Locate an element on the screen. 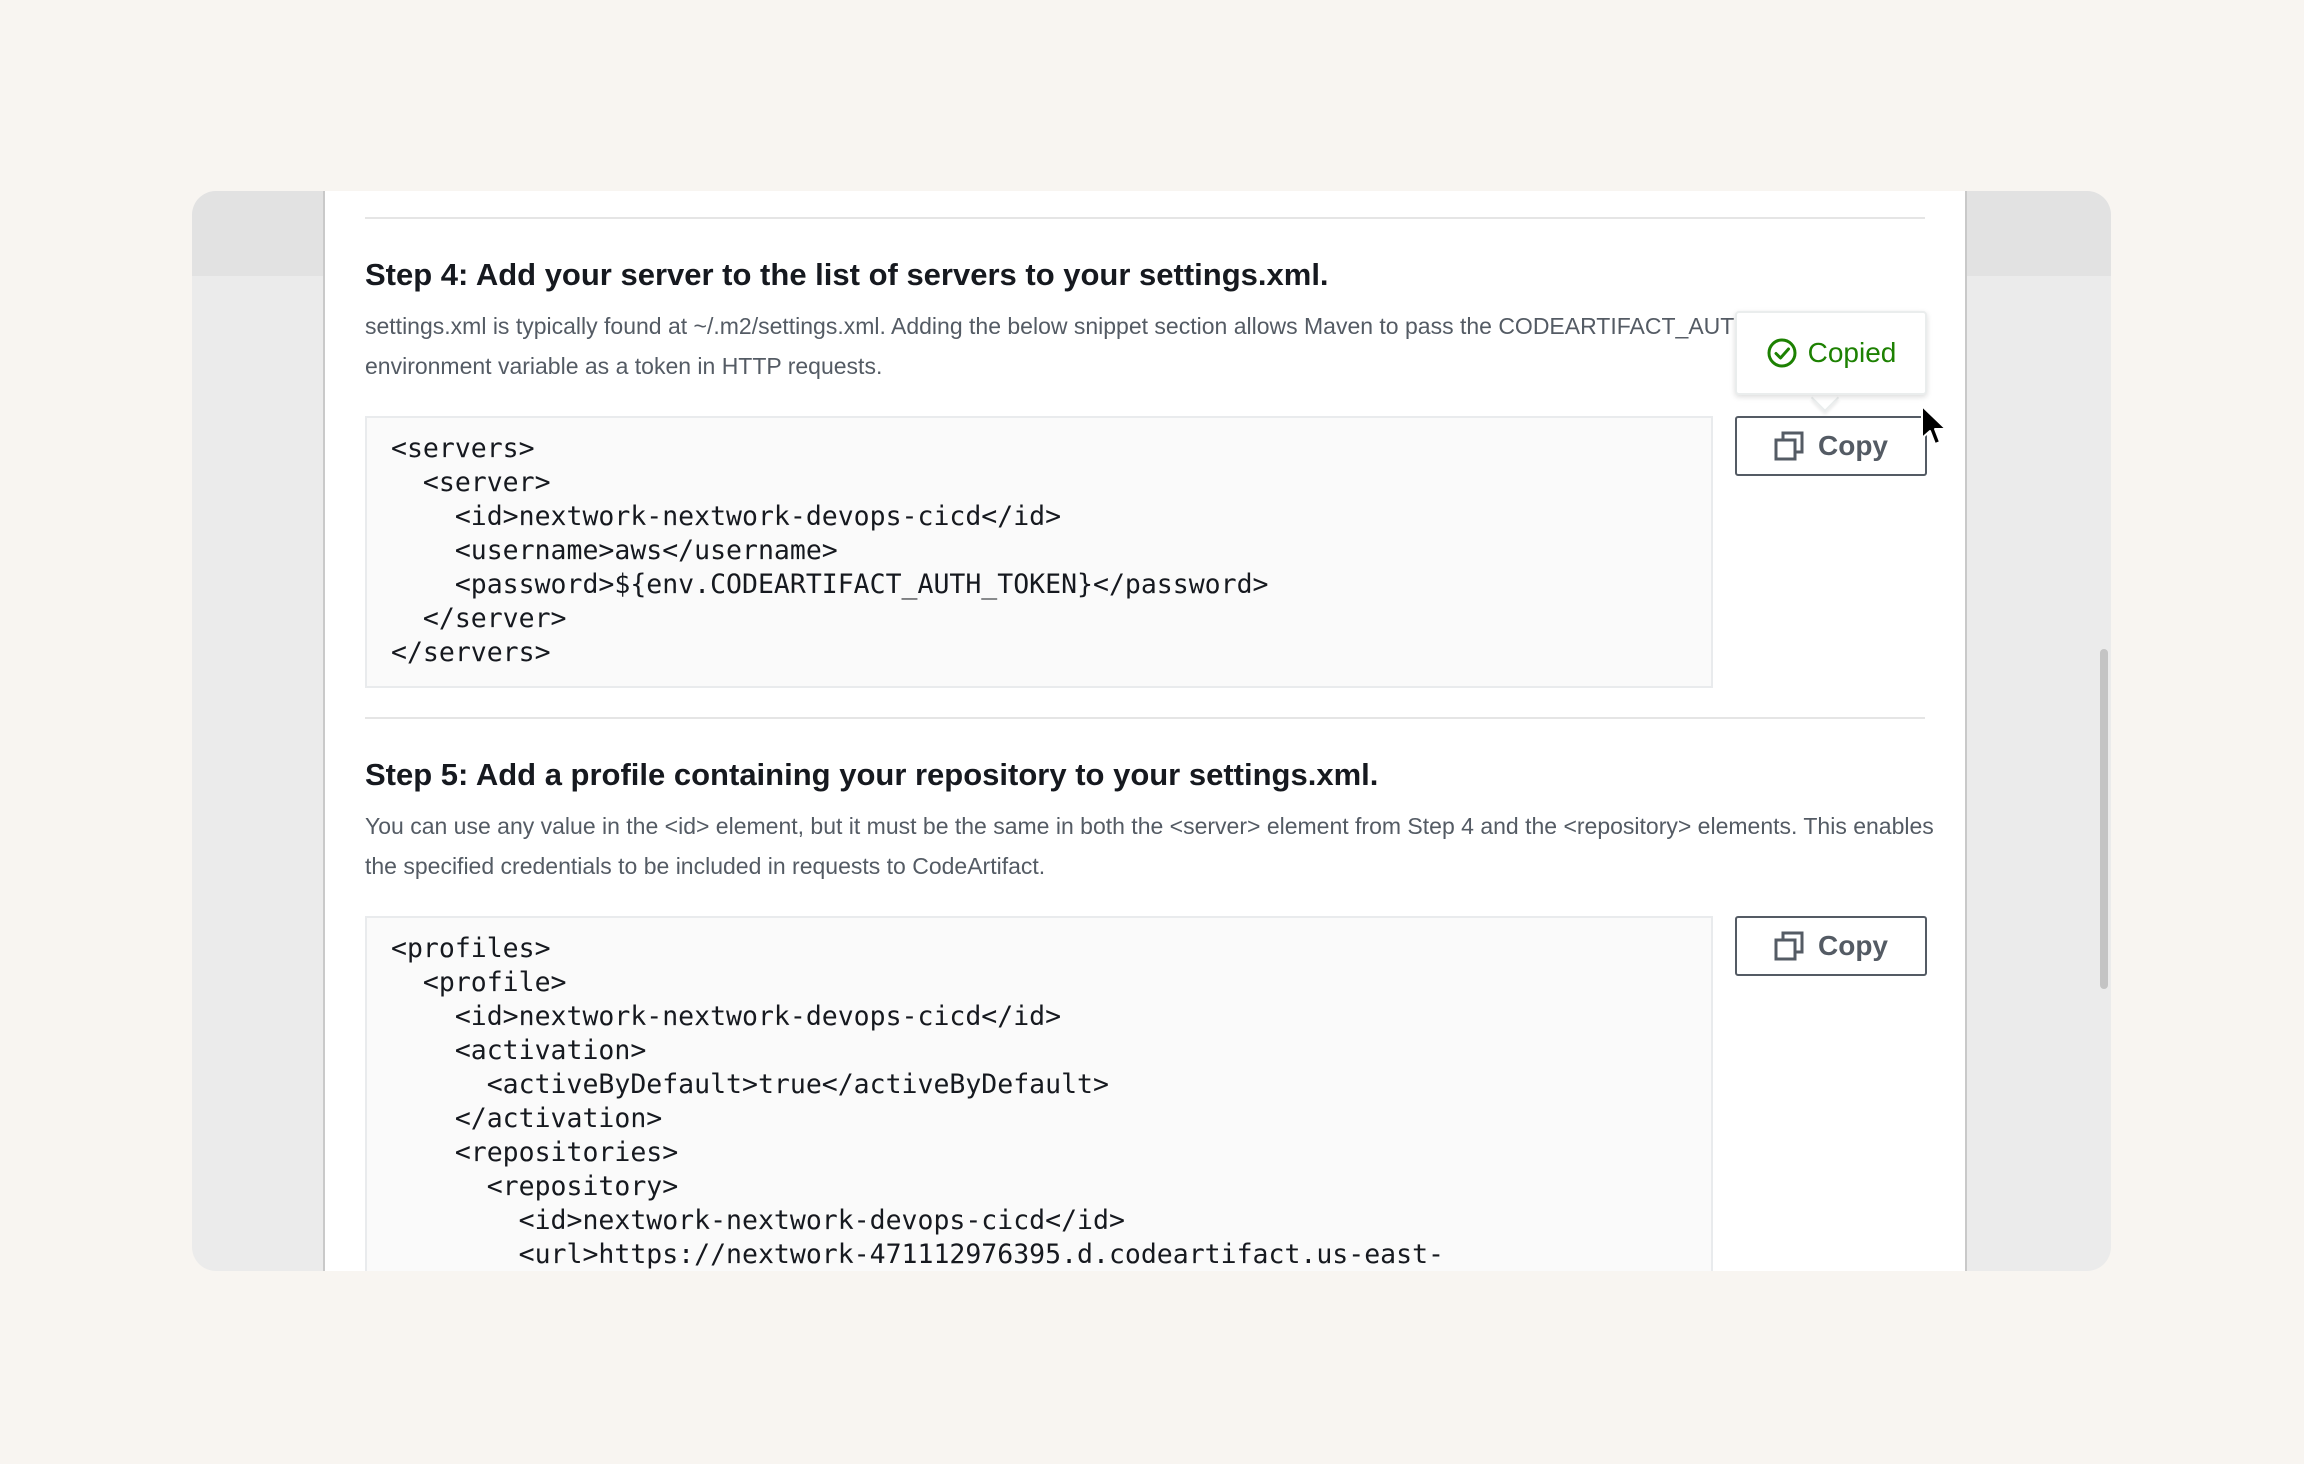 This screenshot has height=1464, width=2304. code-line: <servers> is located at coordinates (463, 448).